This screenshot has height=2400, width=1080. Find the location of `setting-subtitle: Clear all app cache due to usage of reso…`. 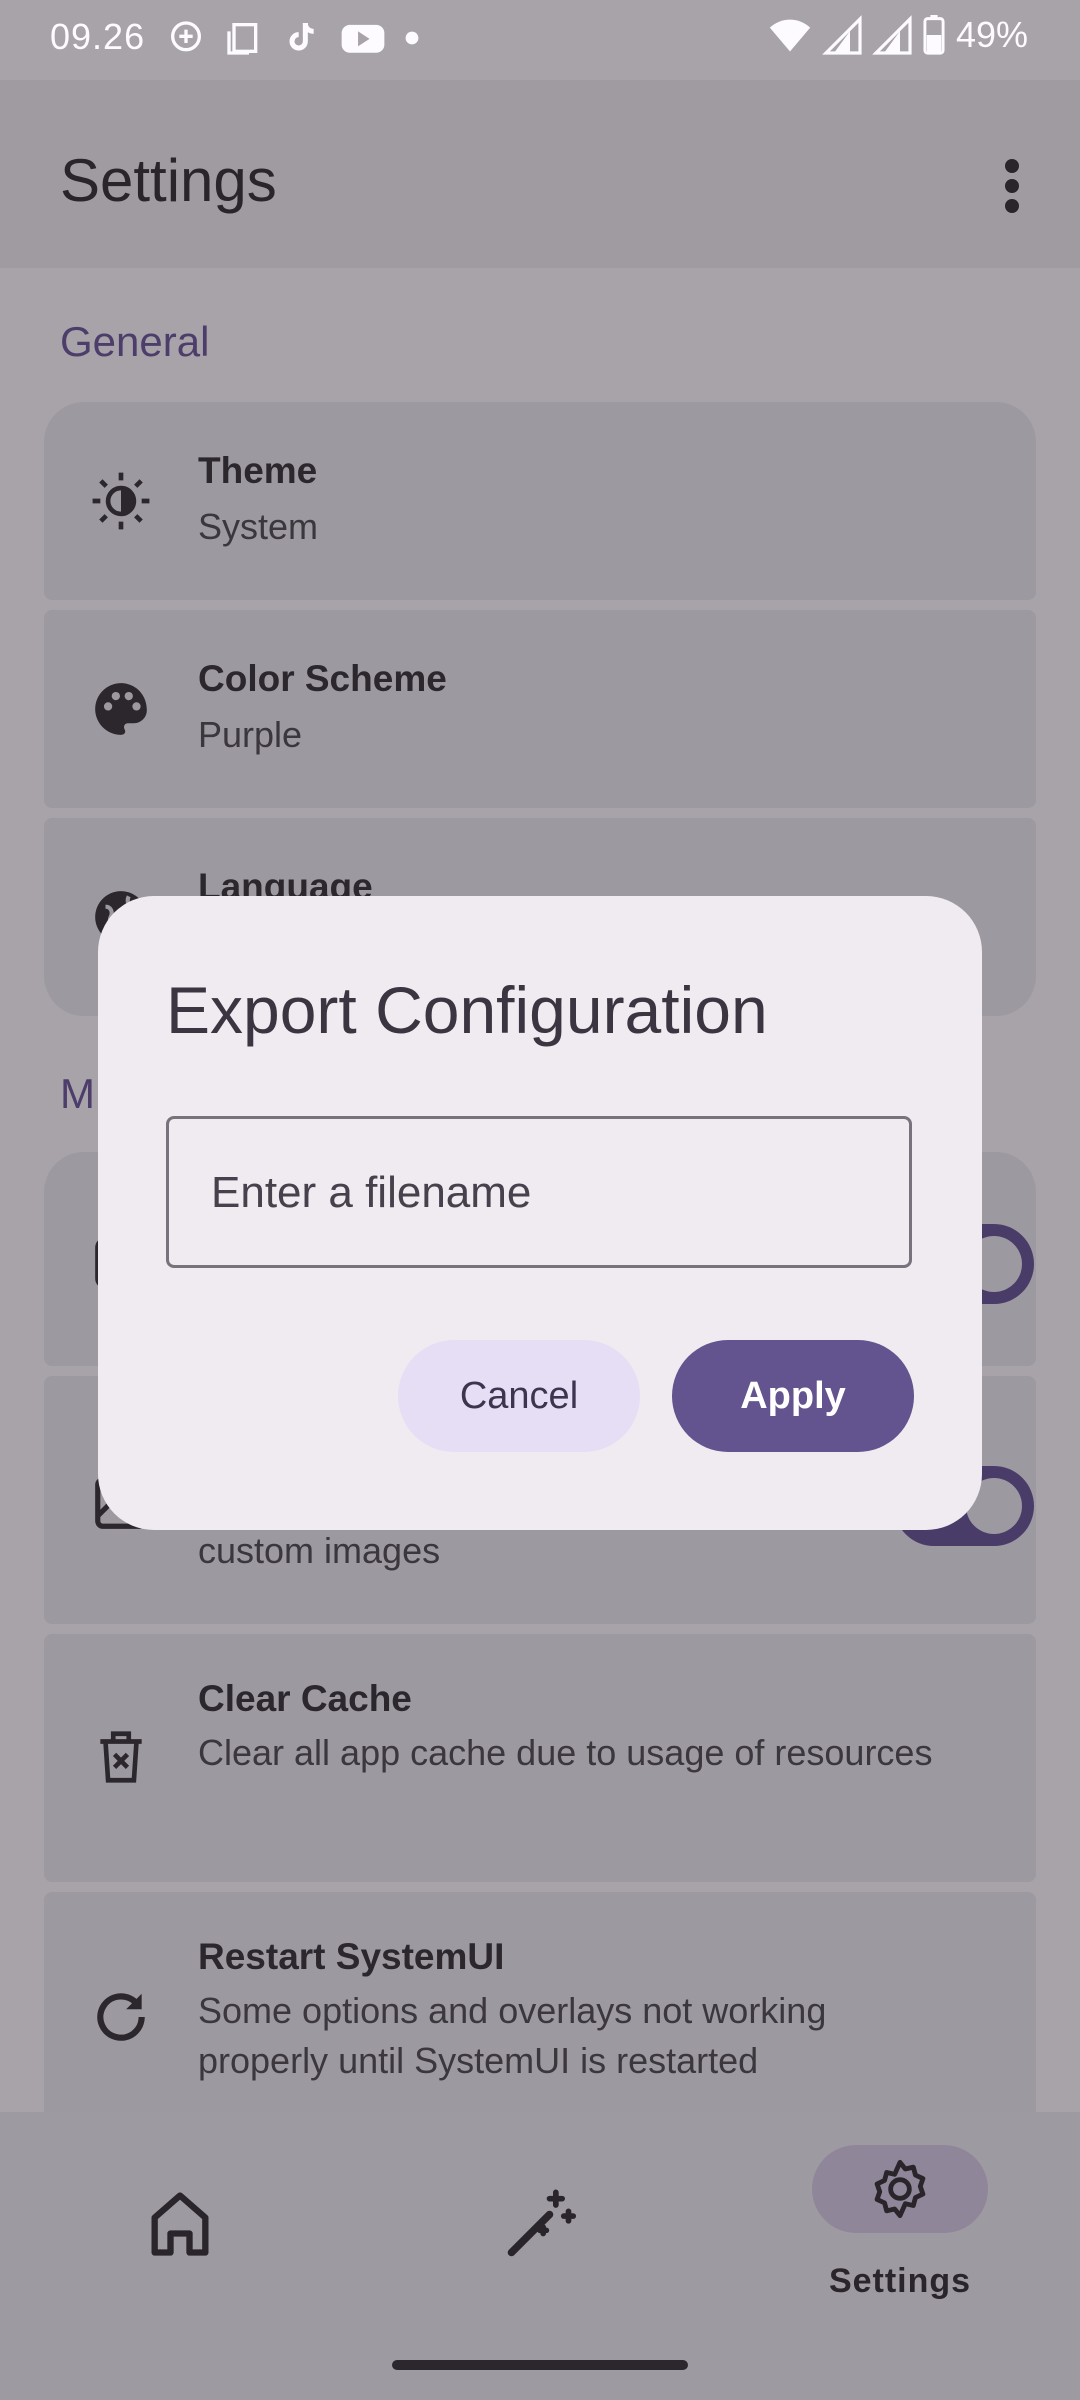

setting-subtitle: Clear all app cache due to usage of reso… is located at coordinates (565, 1752).